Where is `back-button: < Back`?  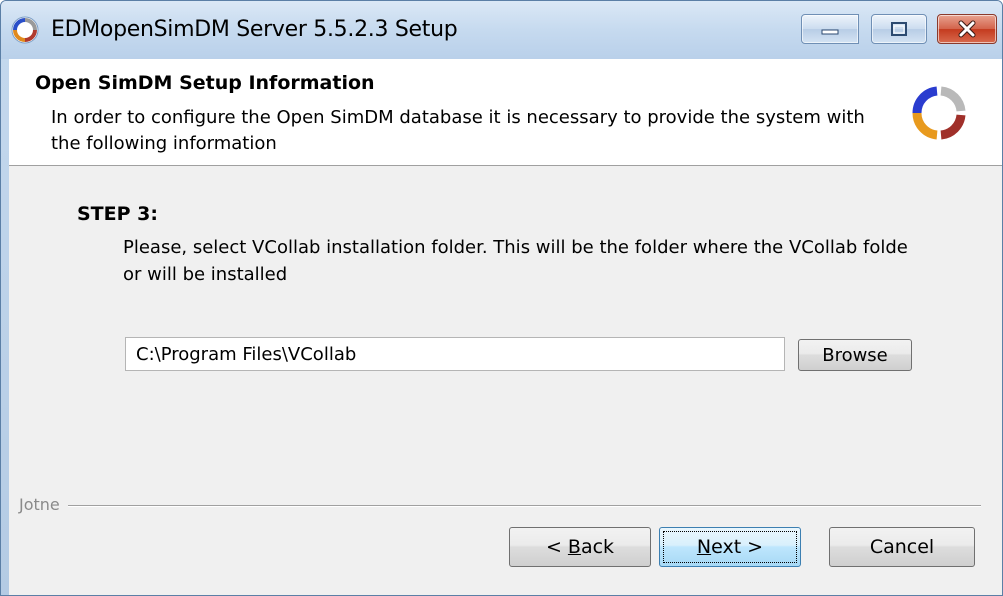 back-button: < Back is located at coordinates (580, 547).